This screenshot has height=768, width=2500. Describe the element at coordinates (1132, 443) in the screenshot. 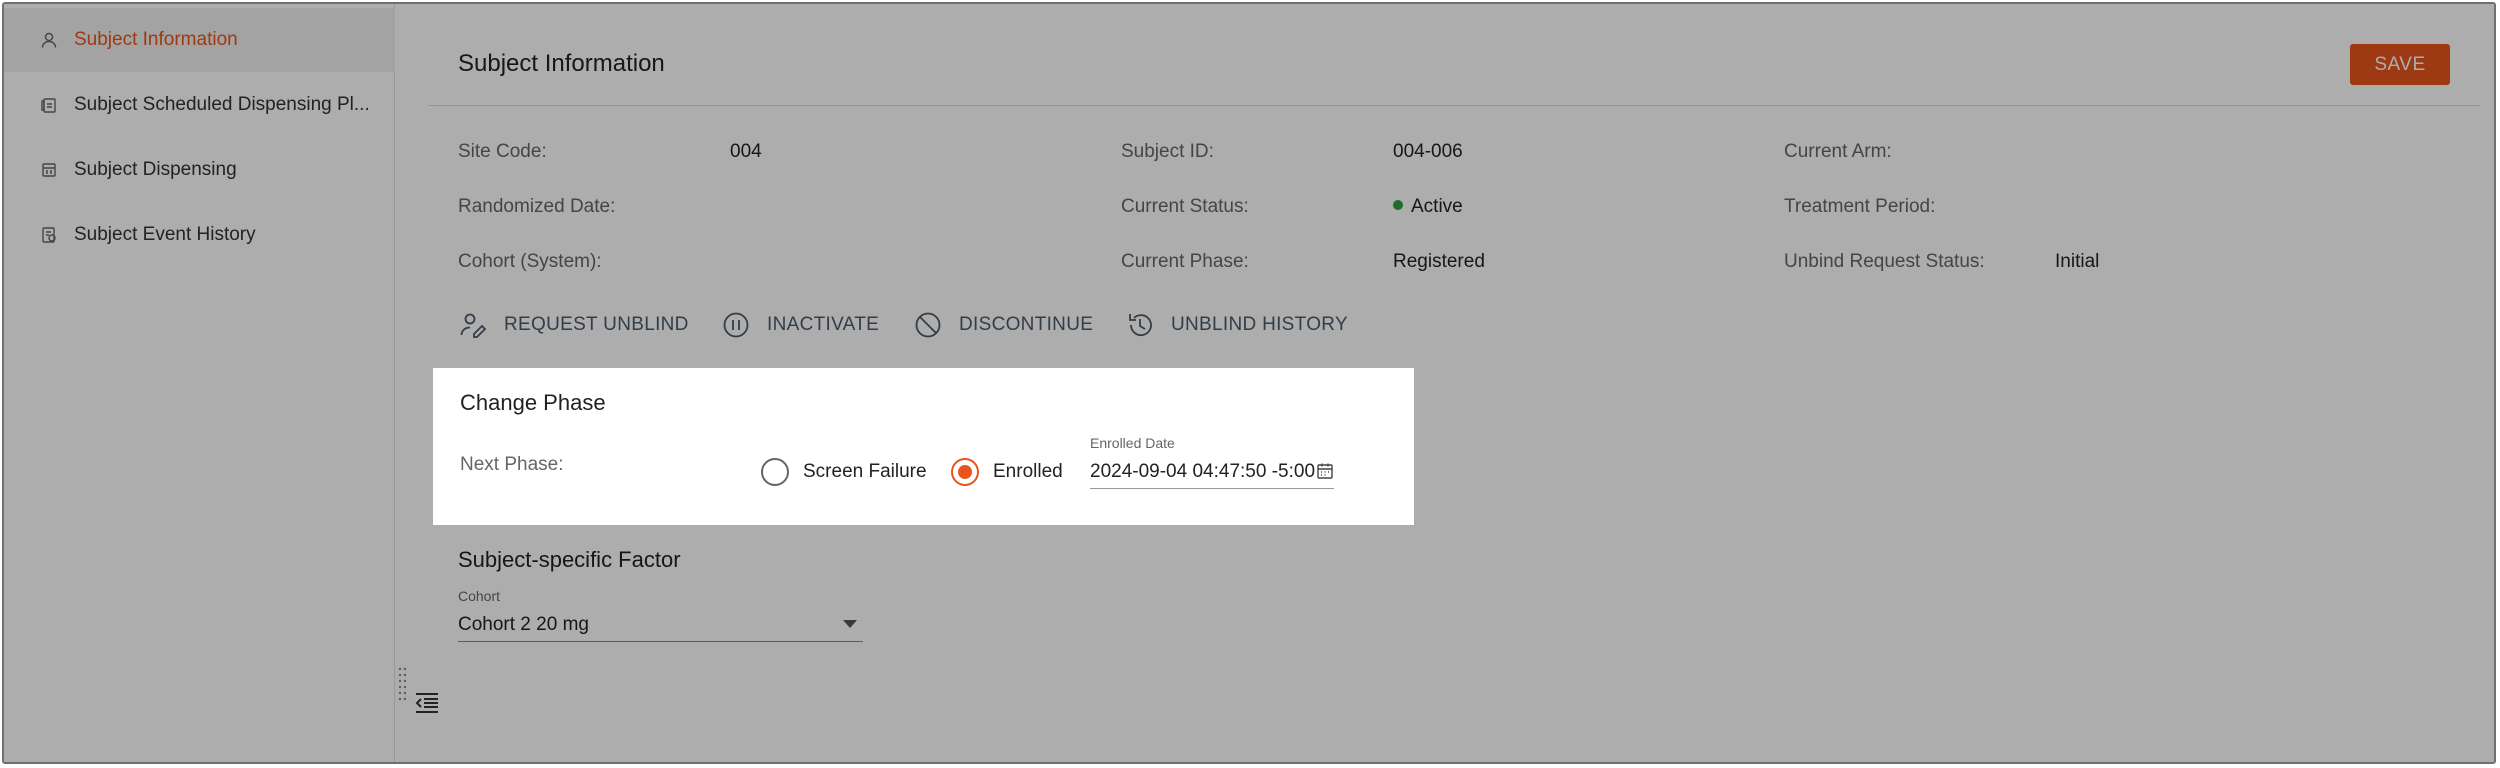

I see `enrolled-date-label: Enrolled Date` at that location.